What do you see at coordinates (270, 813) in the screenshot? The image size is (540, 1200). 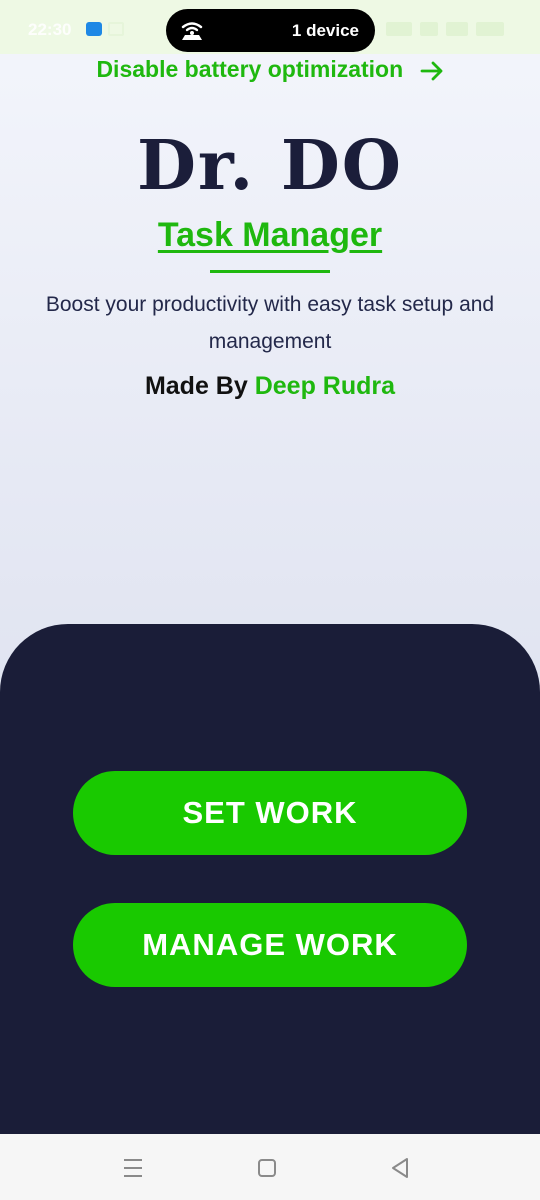 I see `set-work-button: SET WORK` at bounding box center [270, 813].